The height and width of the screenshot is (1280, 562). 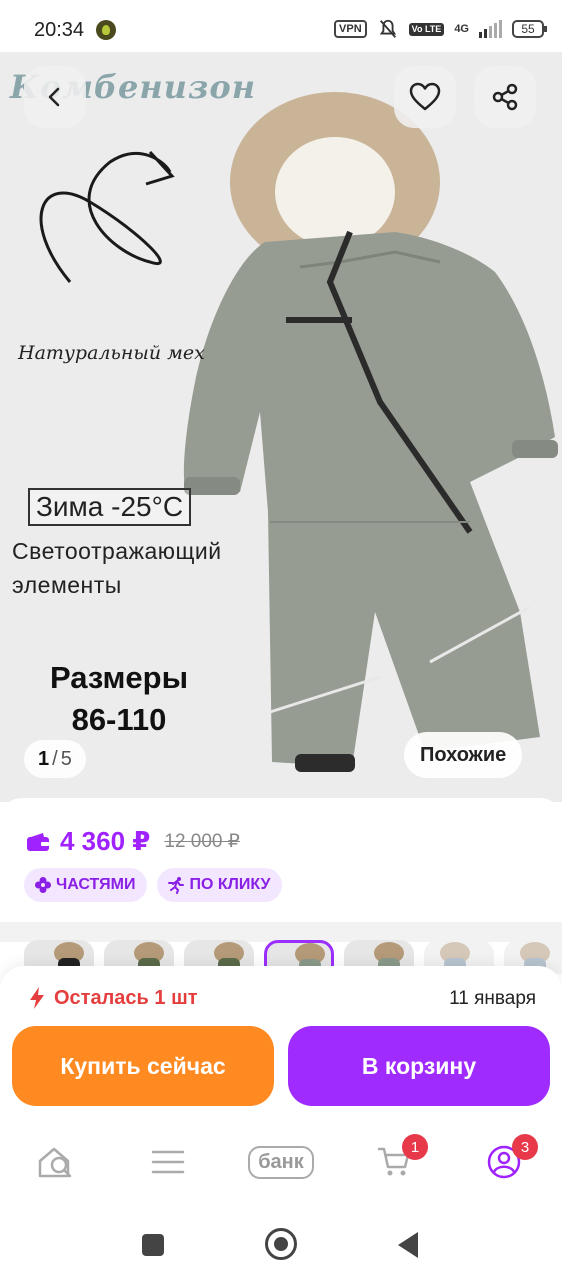 What do you see at coordinates (111, 353) in the screenshot?
I see `fur-caption: Натуральный мех` at bounding box center [111, 353].